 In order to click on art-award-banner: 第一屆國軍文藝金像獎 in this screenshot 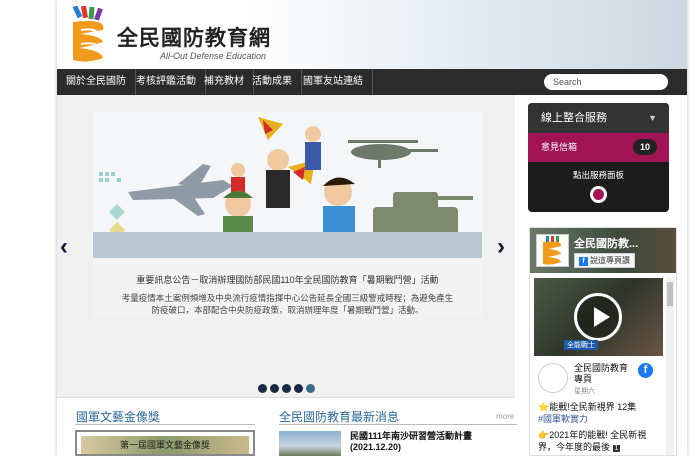, I will do `click(165, 443)`.